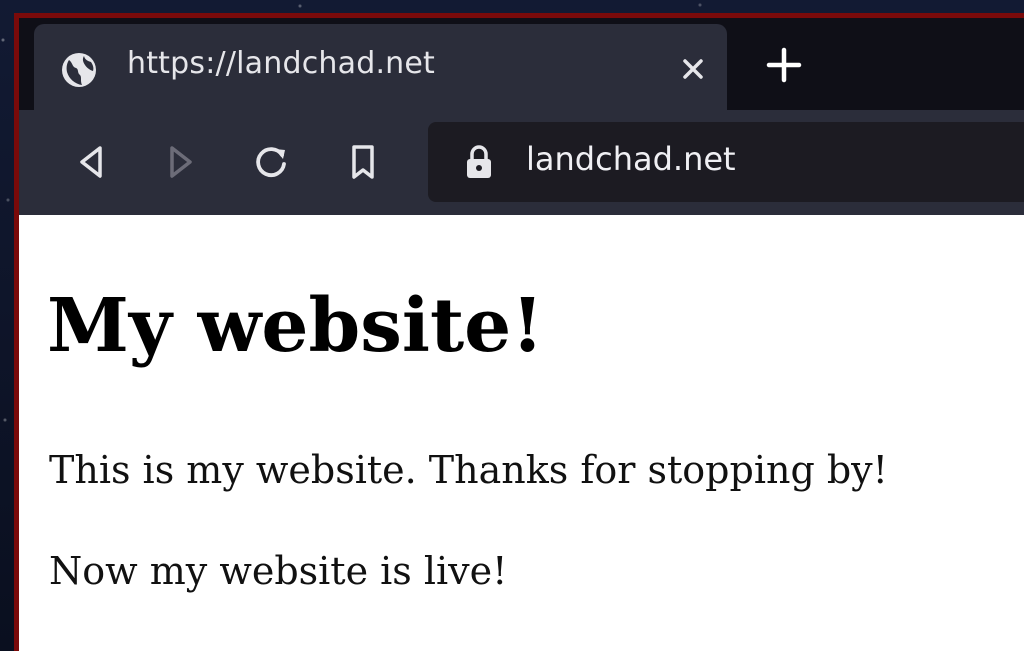 Image resolution: width=1024 pixels, height=651 pixels. I want to click on reload-icon, so click(271, 162).